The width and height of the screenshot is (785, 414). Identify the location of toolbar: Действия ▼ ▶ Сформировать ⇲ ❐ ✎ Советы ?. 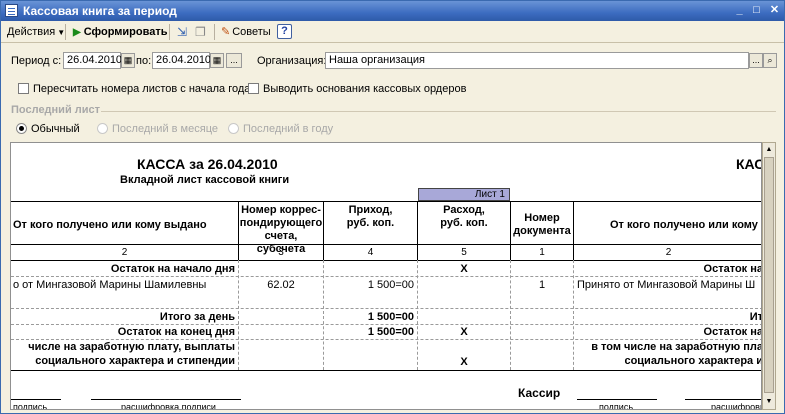
(392, 32).